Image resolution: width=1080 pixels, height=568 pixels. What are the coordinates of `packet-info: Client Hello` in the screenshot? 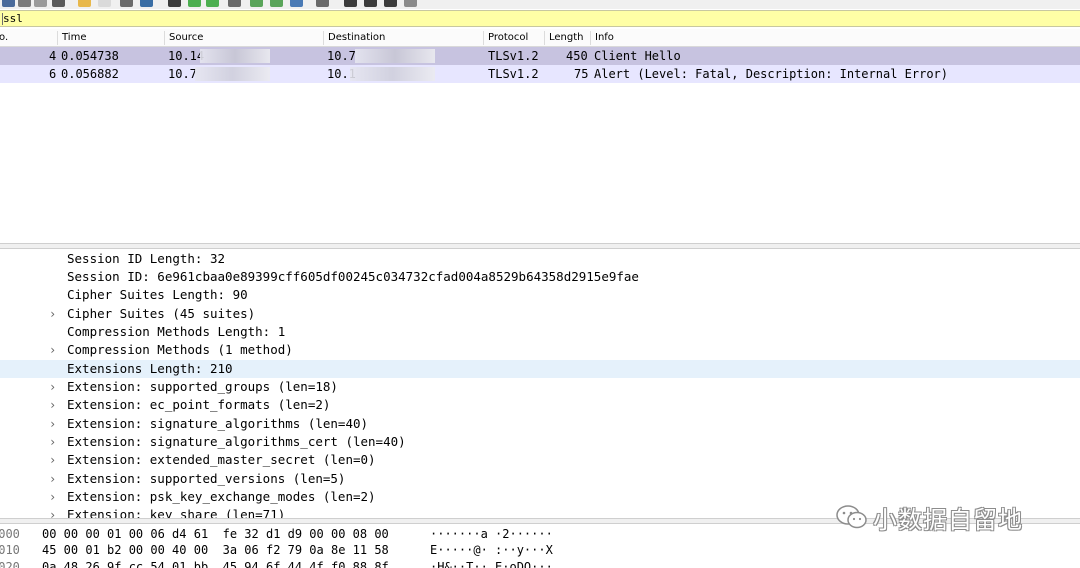 It's located at (637, 56).